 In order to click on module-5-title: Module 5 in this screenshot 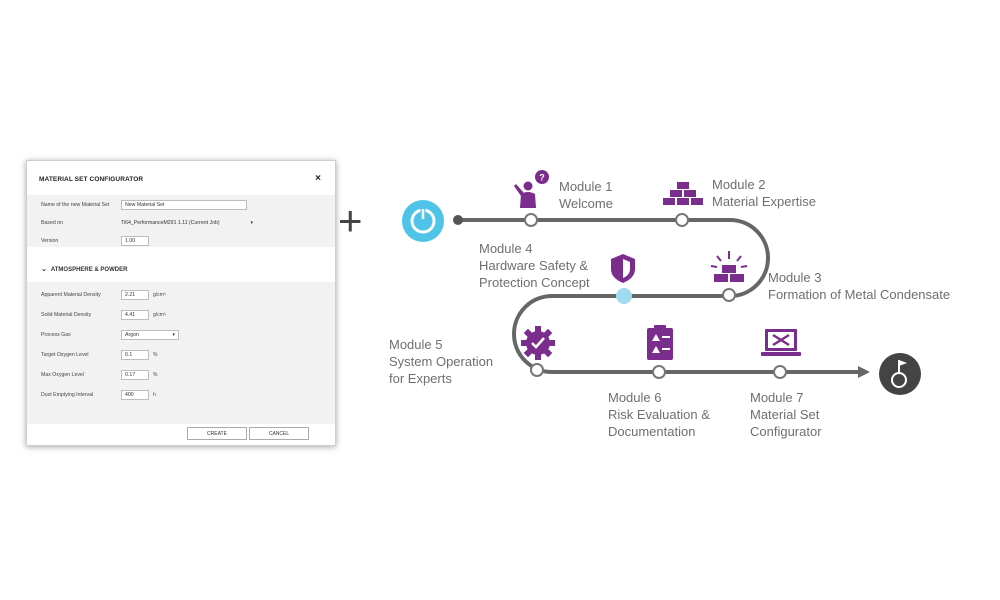, I will do `click(416, 344)`.